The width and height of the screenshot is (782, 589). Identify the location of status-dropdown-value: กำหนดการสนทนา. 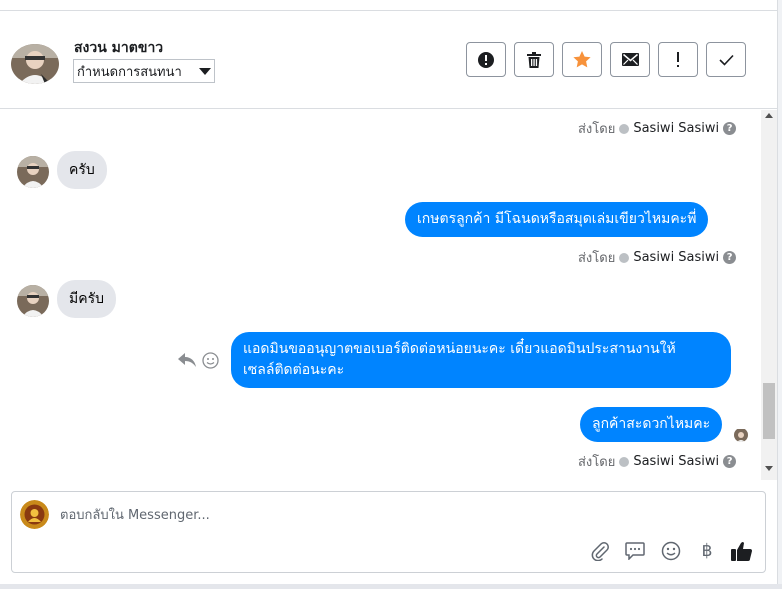
(129, 72).